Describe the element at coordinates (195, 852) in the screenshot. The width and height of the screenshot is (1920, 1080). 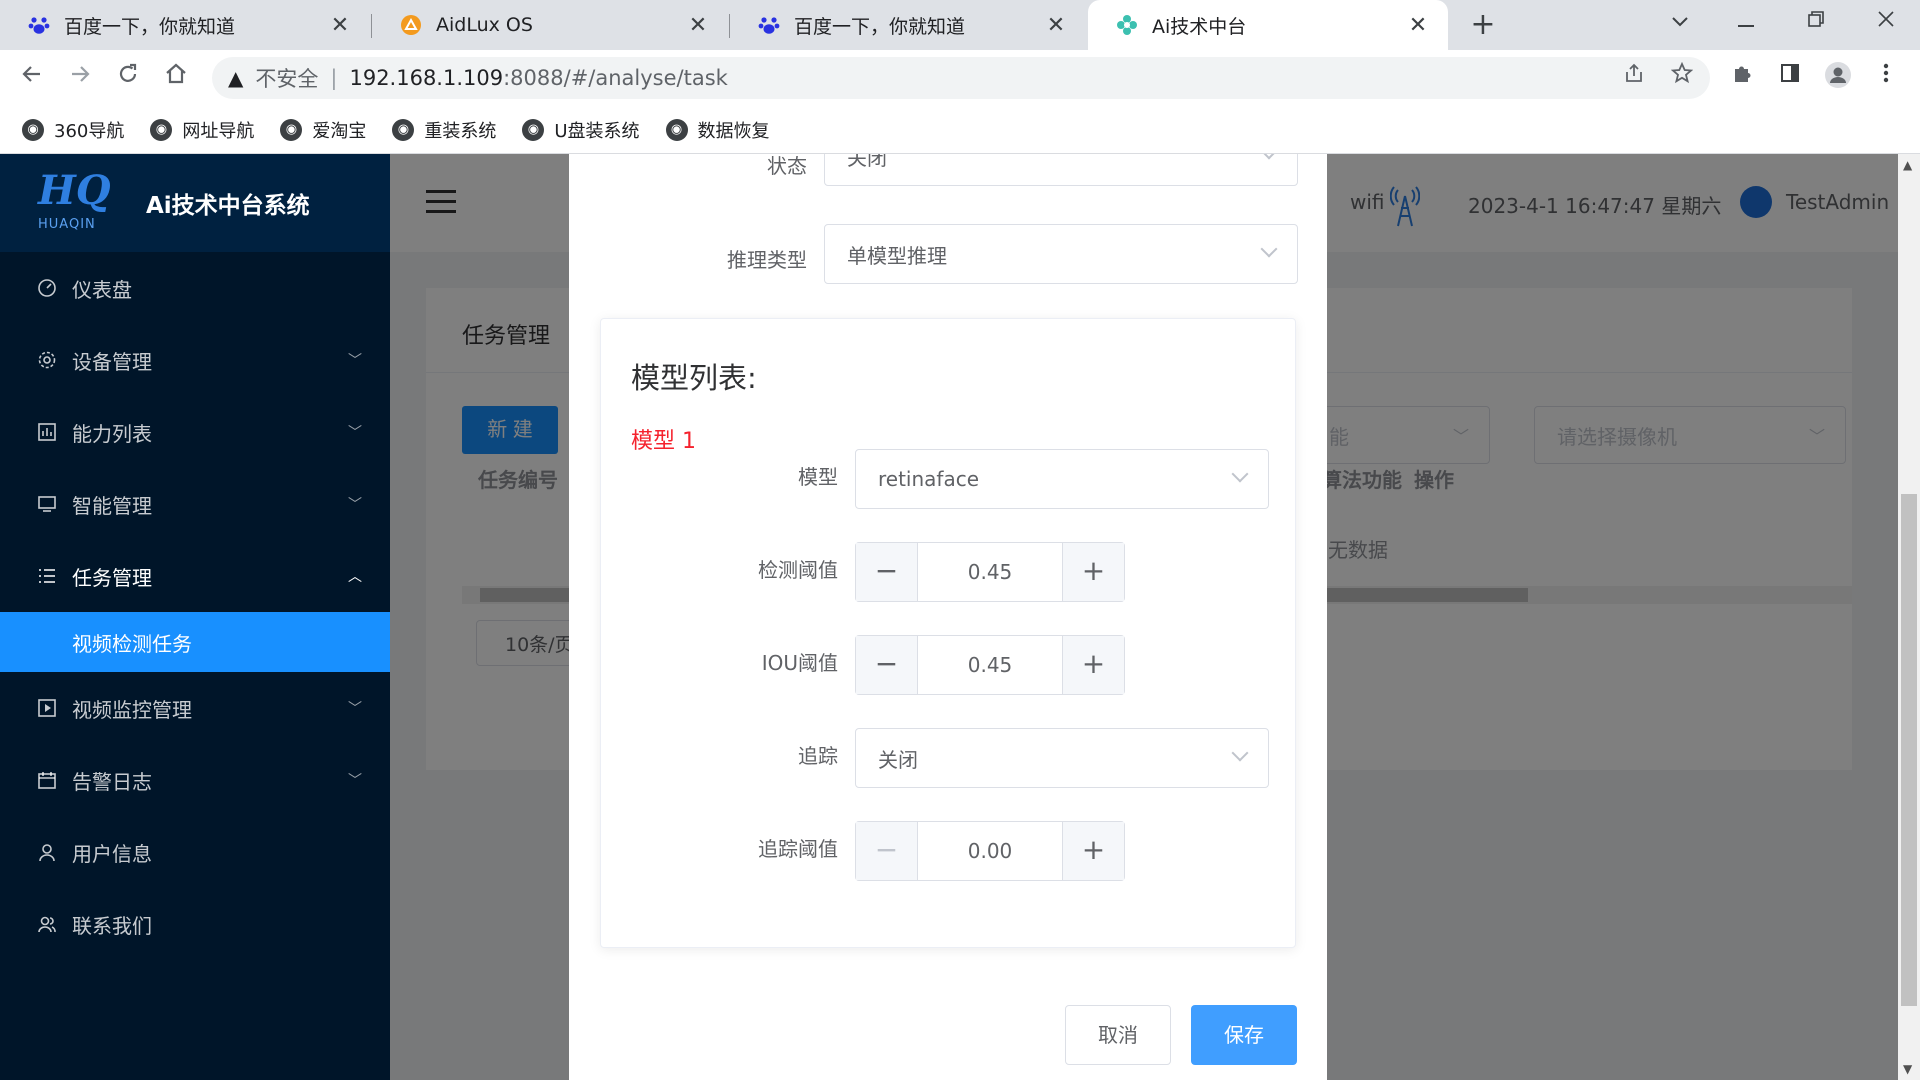
I see `sidebar-item-user-info: 用户信息` at that location.